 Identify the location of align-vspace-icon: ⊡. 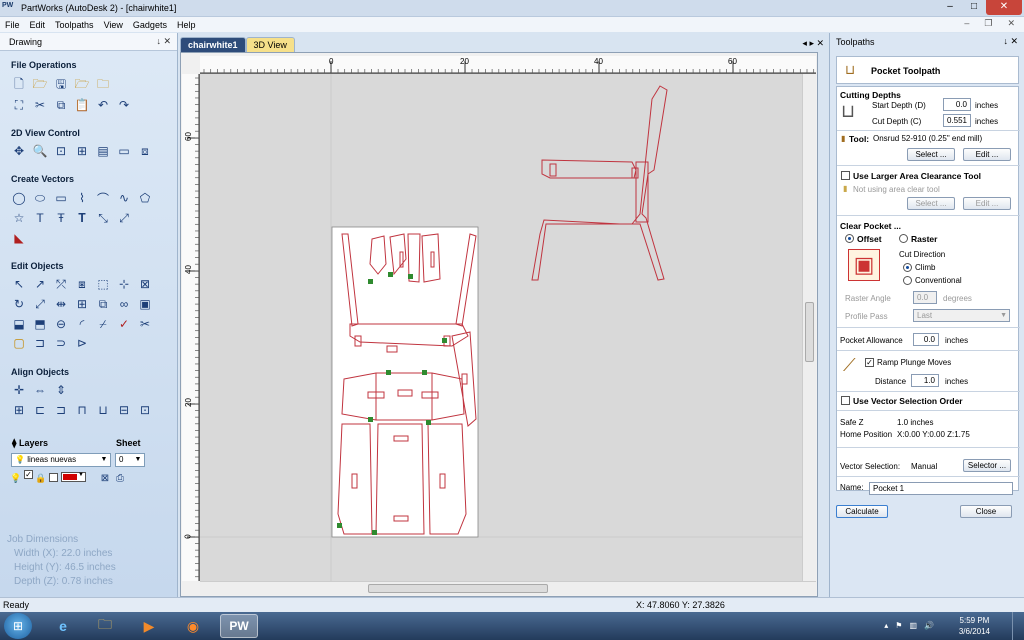
(145, 410).